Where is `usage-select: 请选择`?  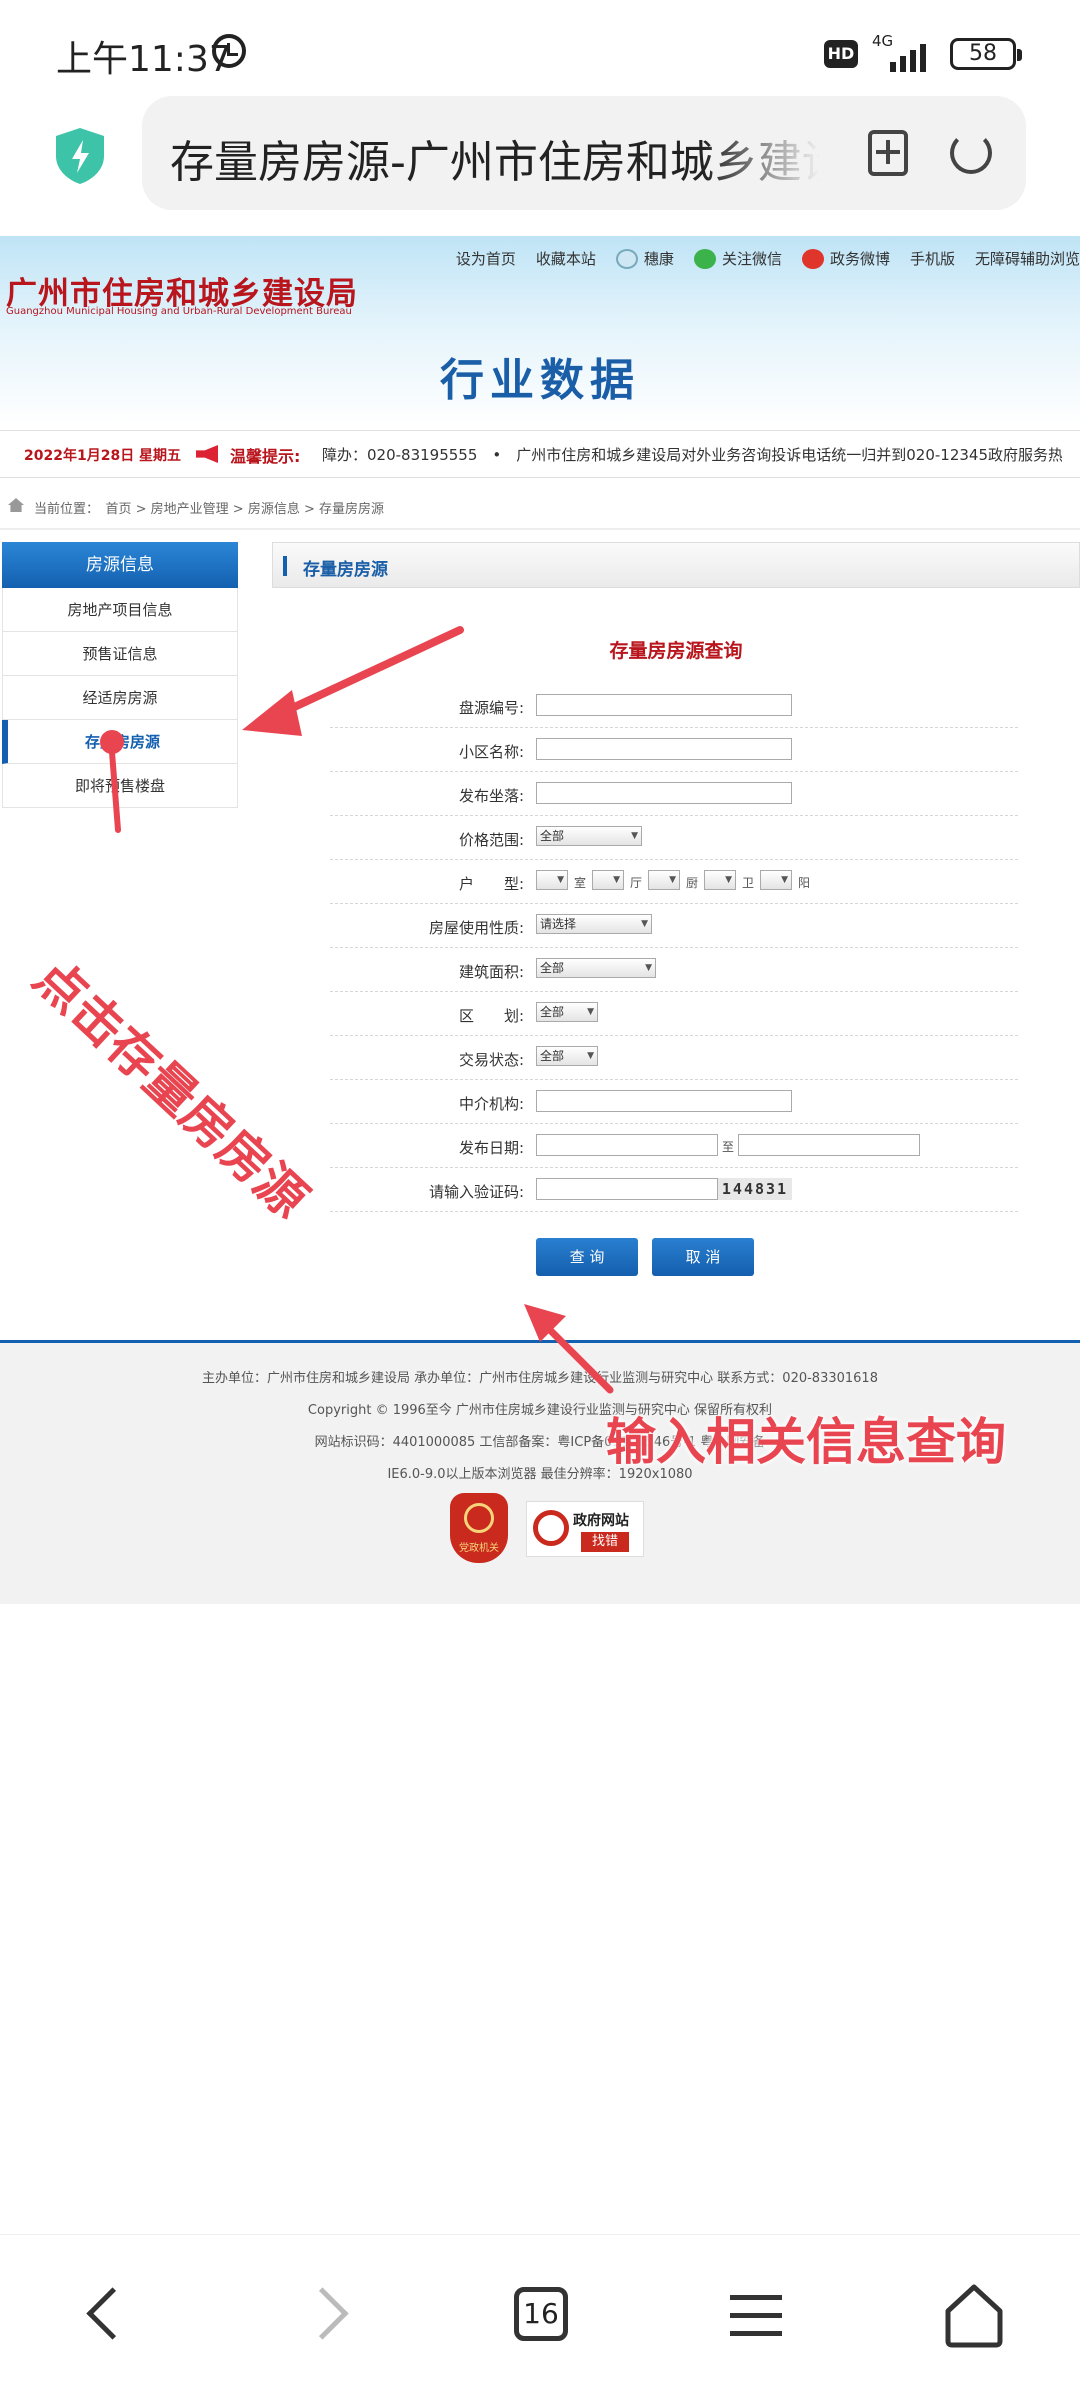
usage-select: 请选择 is located at coordinates (594, 924).